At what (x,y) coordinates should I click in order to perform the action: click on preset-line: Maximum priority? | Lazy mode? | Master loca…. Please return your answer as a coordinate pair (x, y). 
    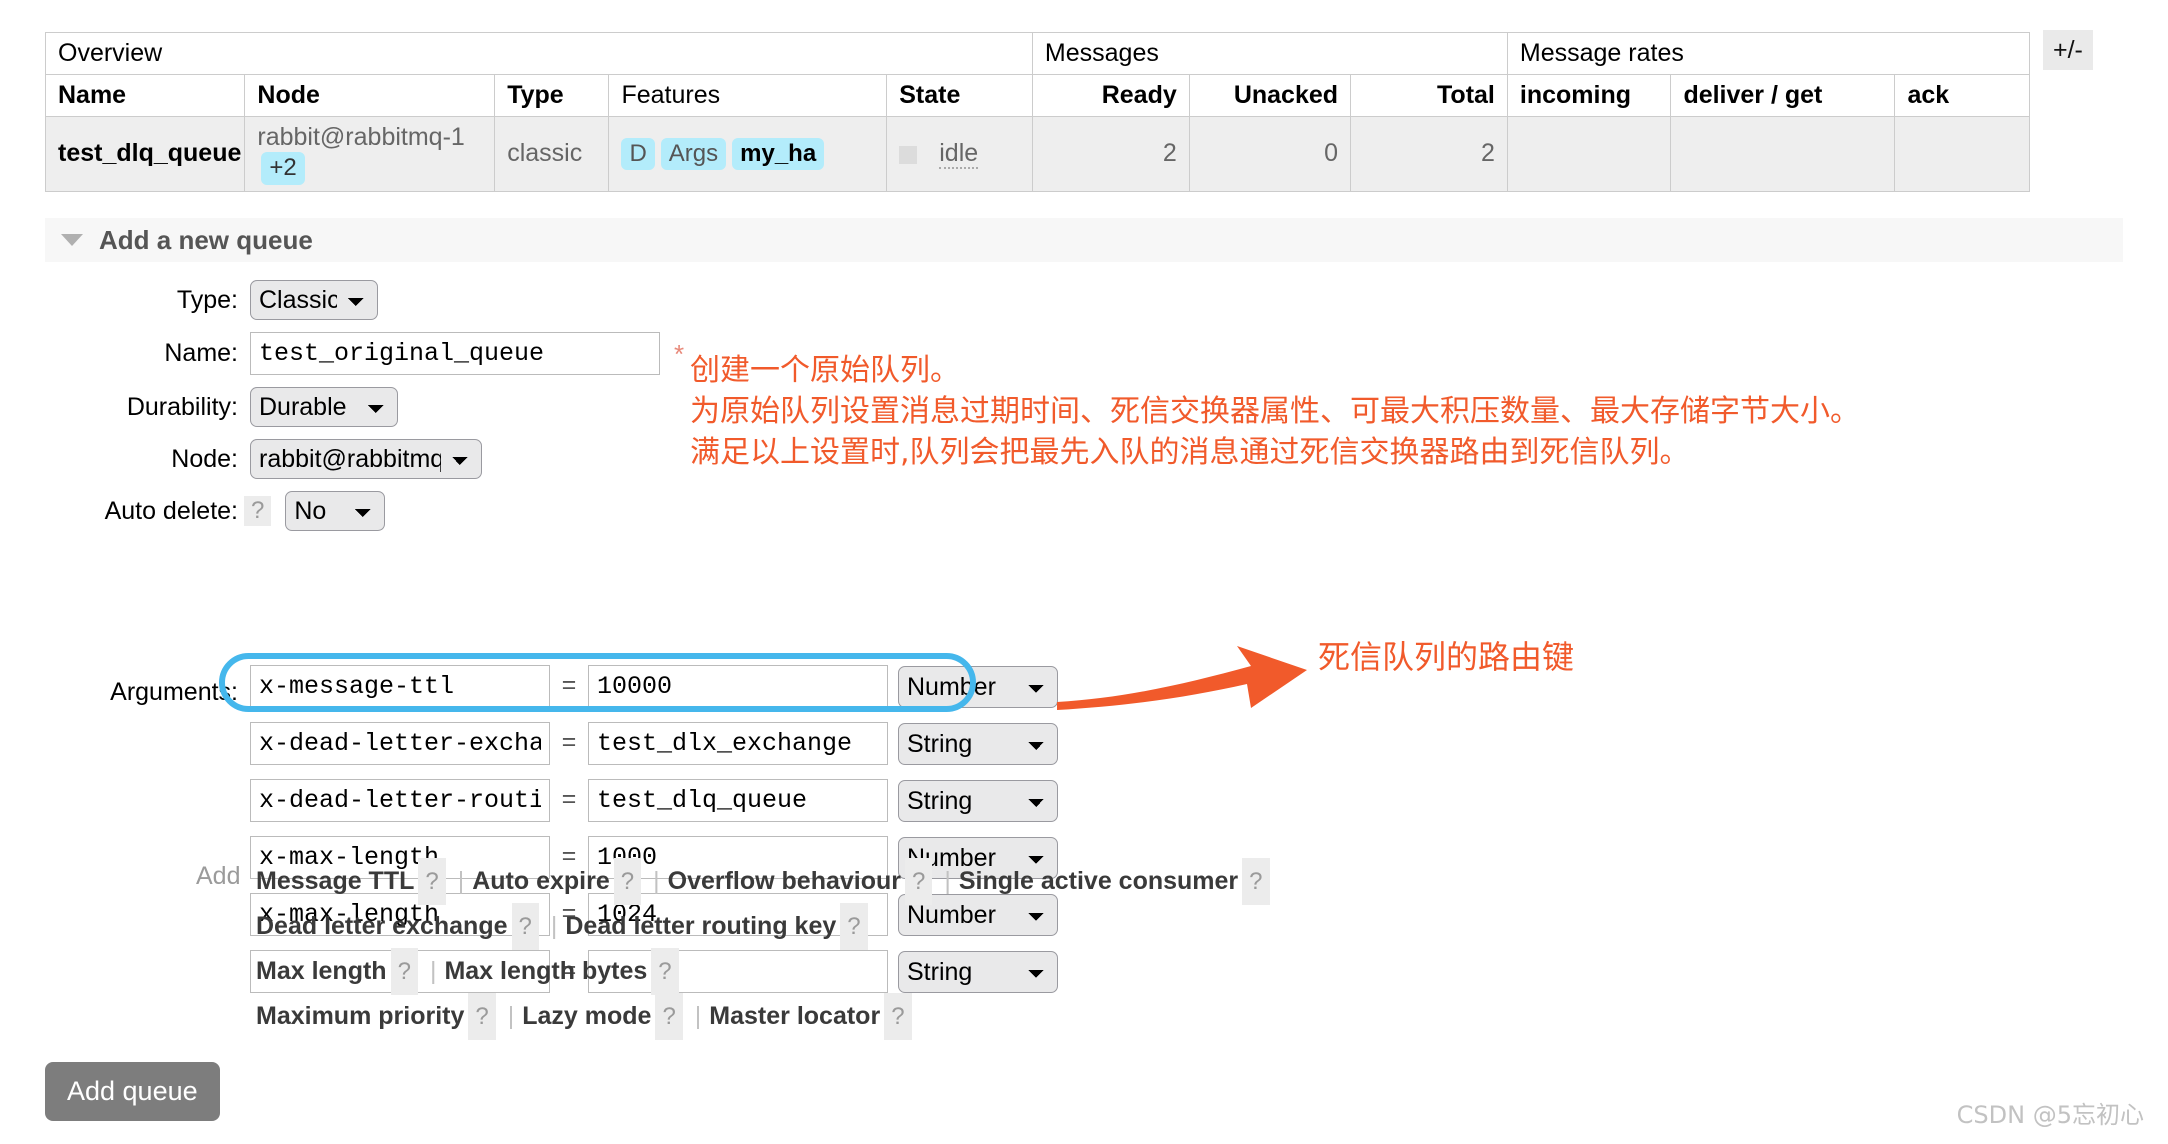
    Looking at the image, I should click on (765, 1016).